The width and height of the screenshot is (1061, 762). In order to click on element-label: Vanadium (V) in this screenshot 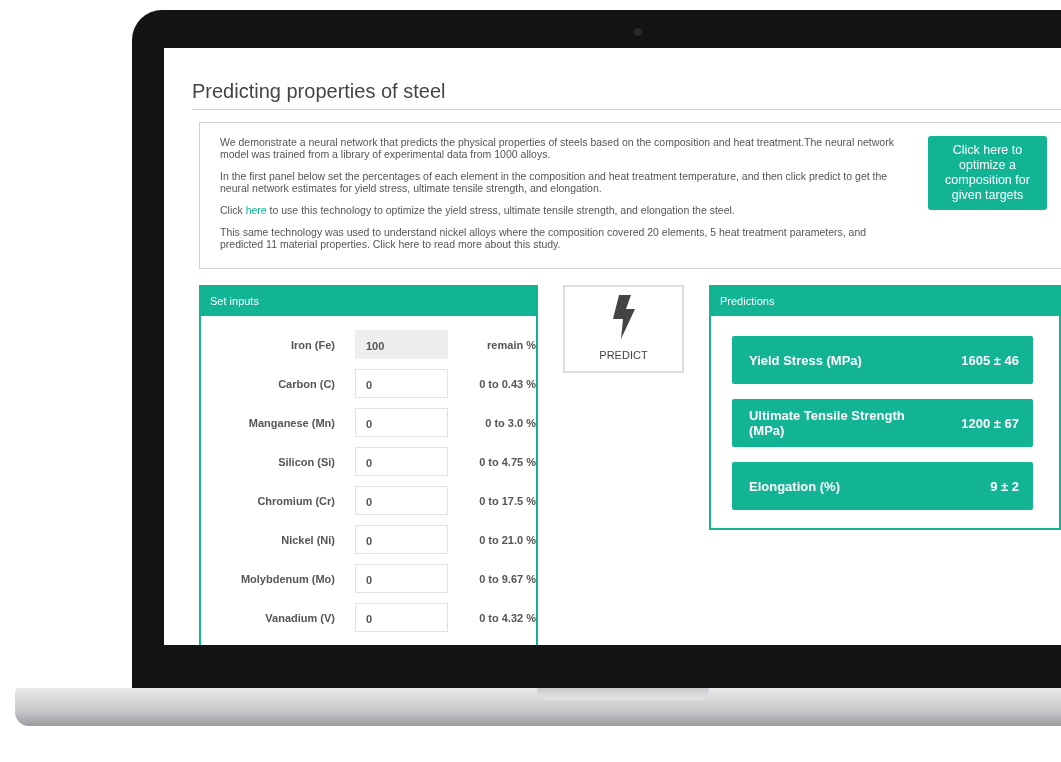, I will do `click(299, 617)`.